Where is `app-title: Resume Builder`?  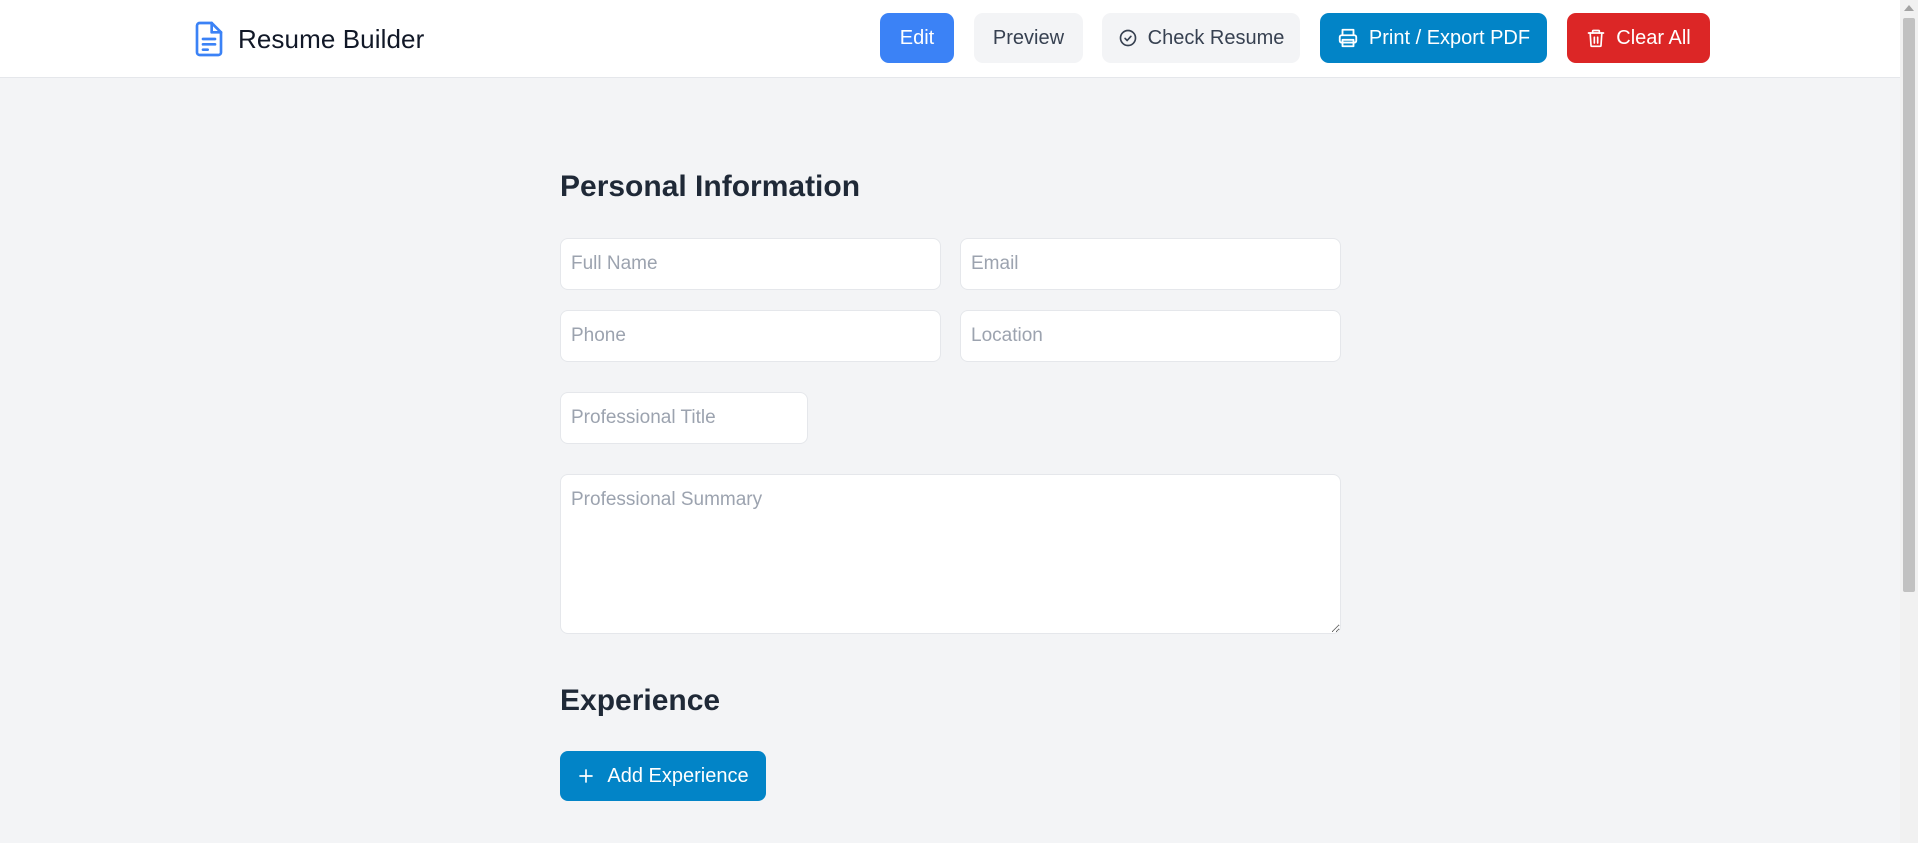 app-title: Resume Builder is located at coordinates (331, 38).